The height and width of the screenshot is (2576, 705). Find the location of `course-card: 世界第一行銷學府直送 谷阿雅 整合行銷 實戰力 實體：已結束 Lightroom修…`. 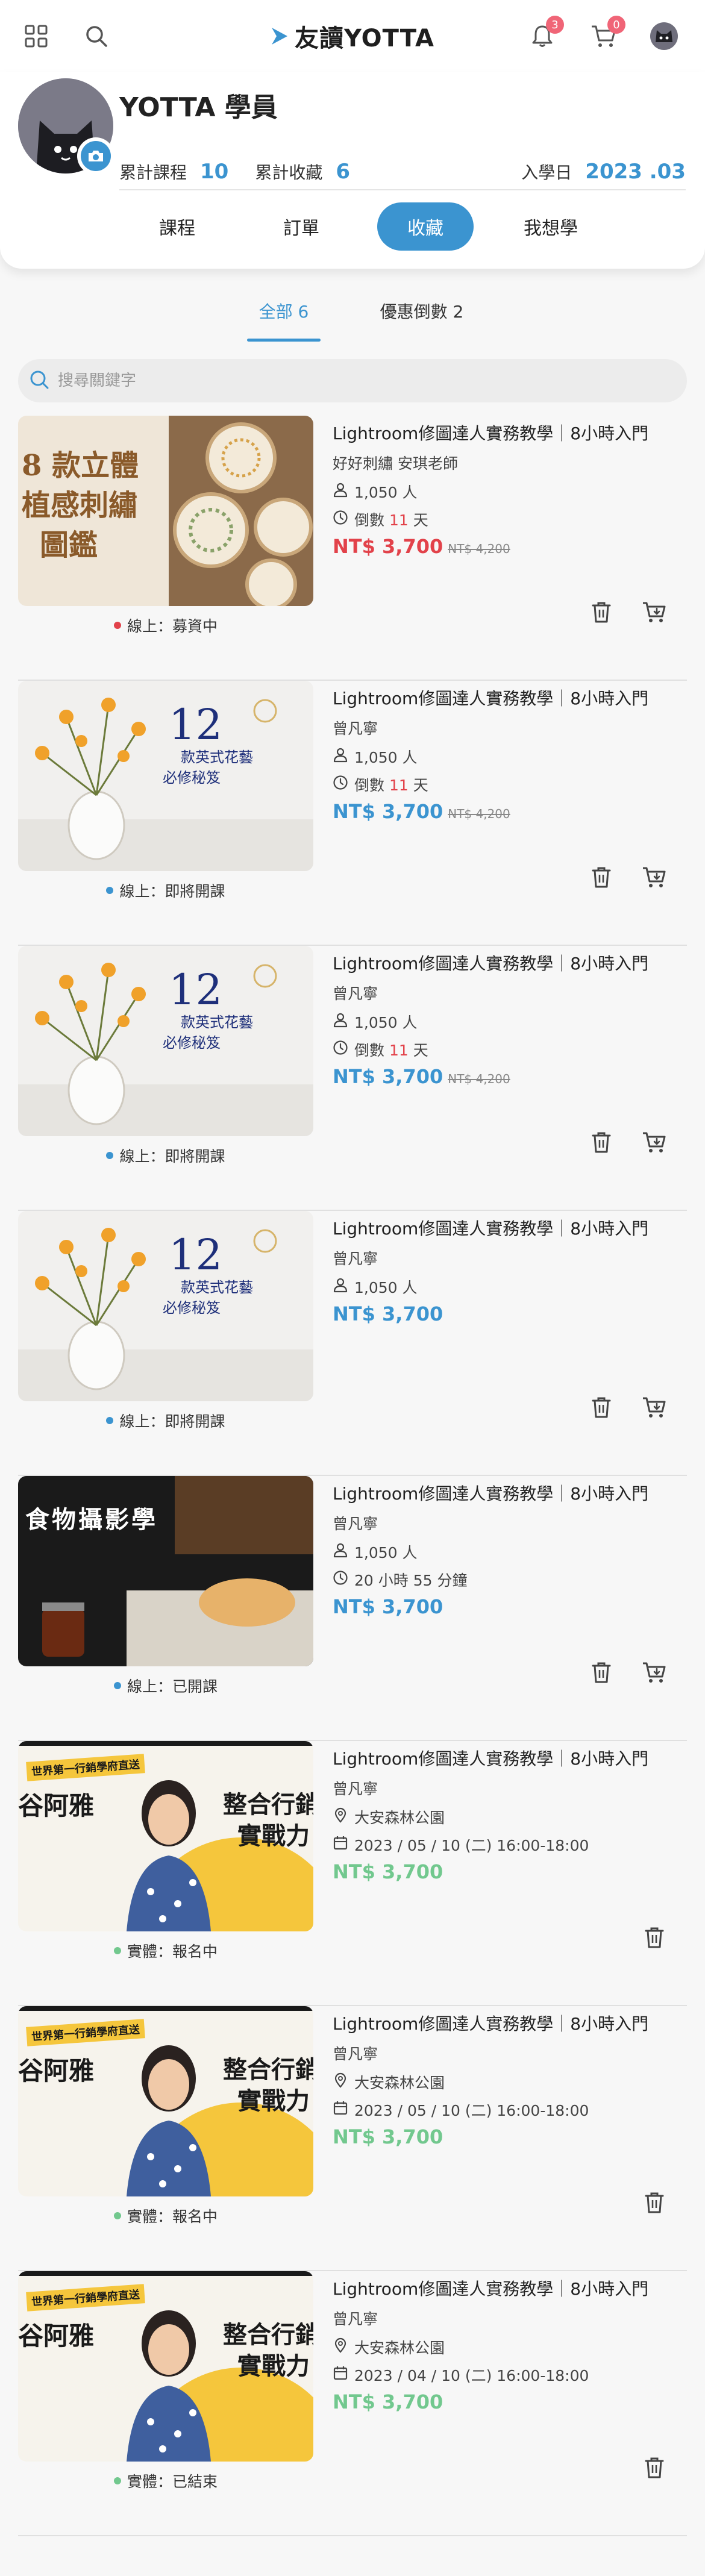

course-card: 世界第一行銷學府直送 谷阿雅 整合行銷 實戰力 實體：已結束 Lightroom修… is located at coordinates (352, 2404).